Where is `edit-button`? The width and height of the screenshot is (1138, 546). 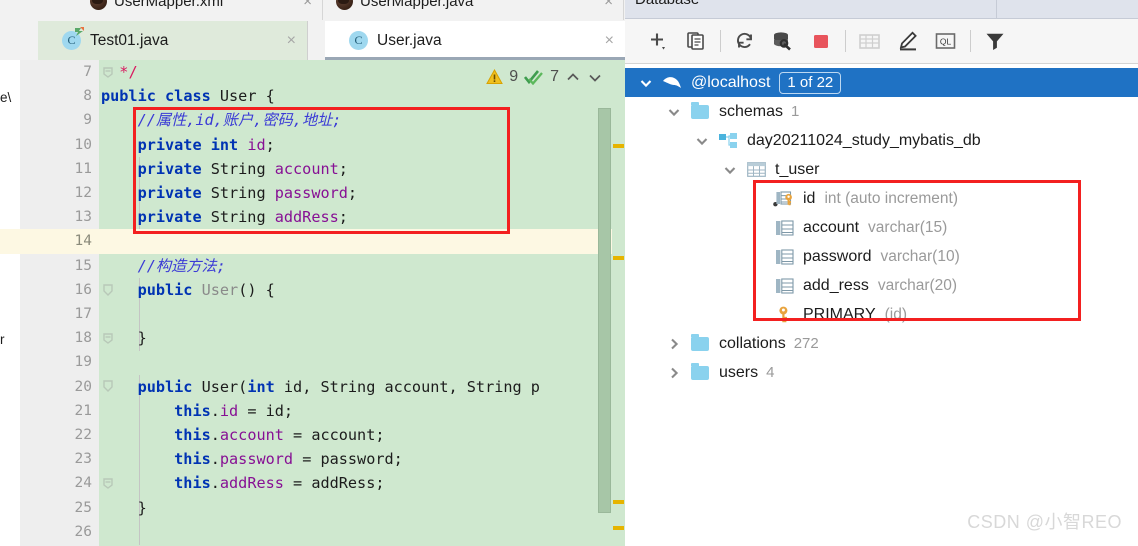 edit-button is located at coordinates (908, 41).